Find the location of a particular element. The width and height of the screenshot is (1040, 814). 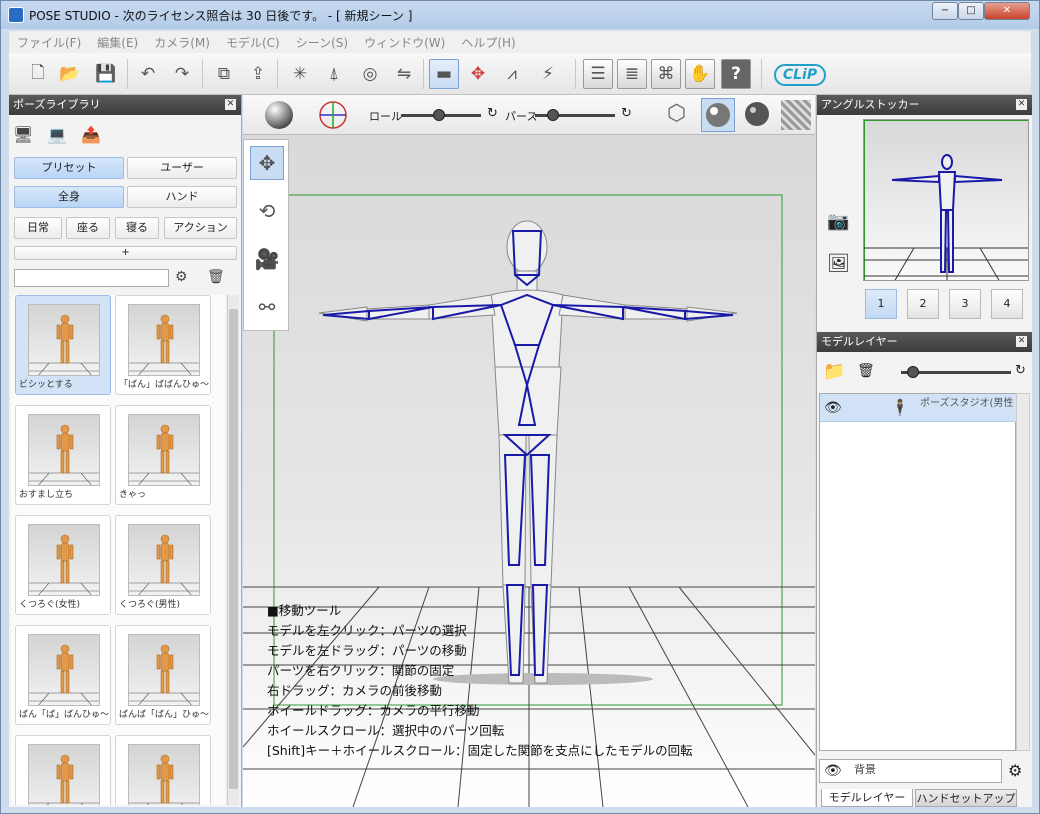

opacity-reset-icon: ↻ is located at coordinates (1020, 370).